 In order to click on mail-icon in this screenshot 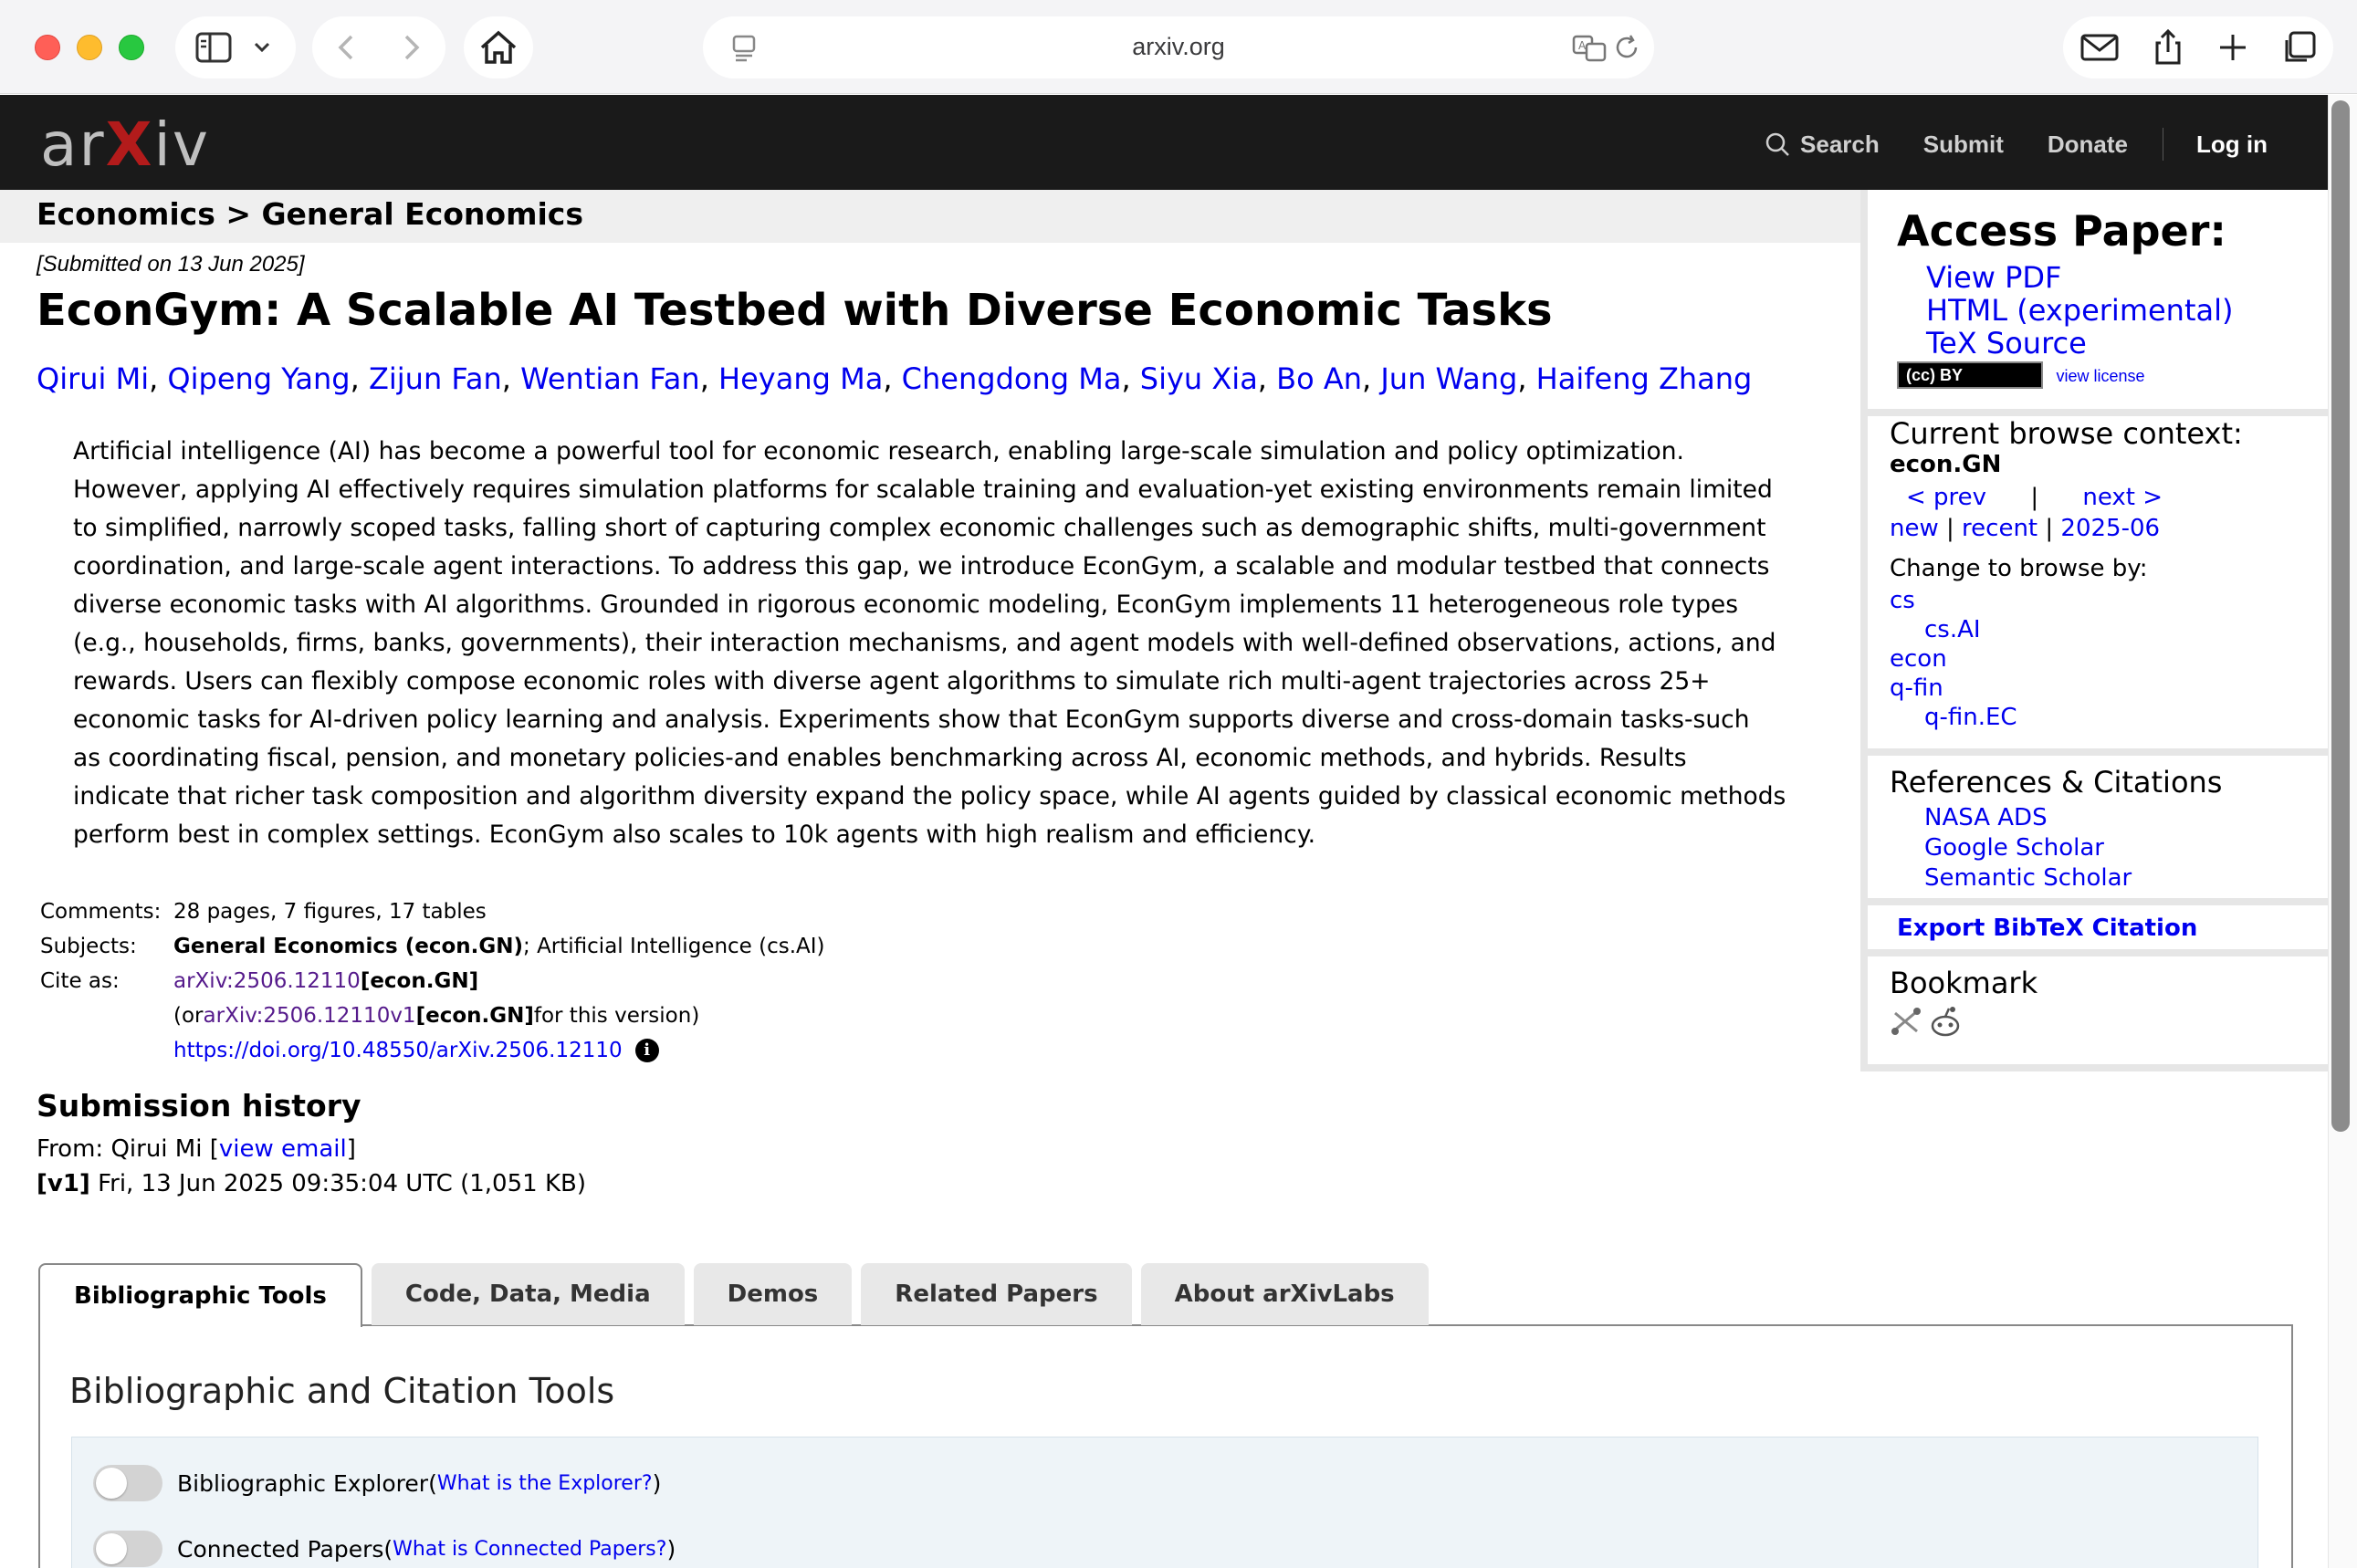, I will do `click(2099, 47)`.